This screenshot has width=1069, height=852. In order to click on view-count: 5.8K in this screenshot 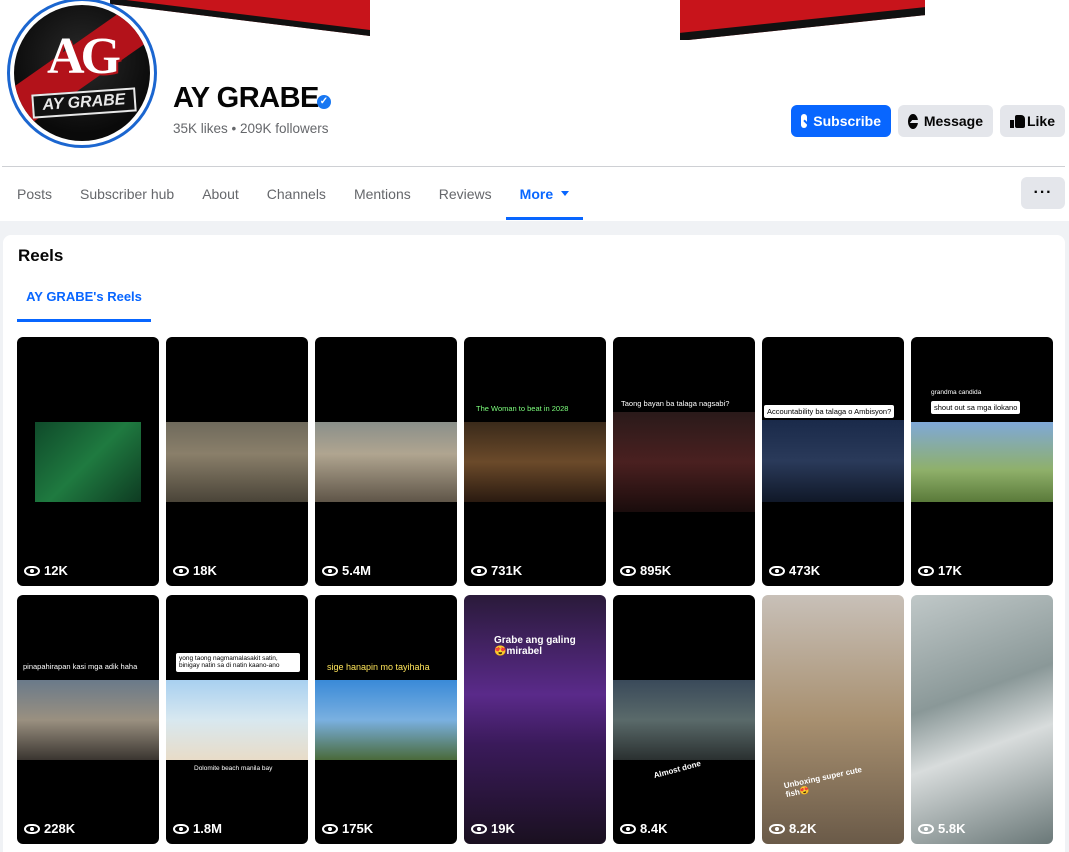, I will do `click(941, 828)`.